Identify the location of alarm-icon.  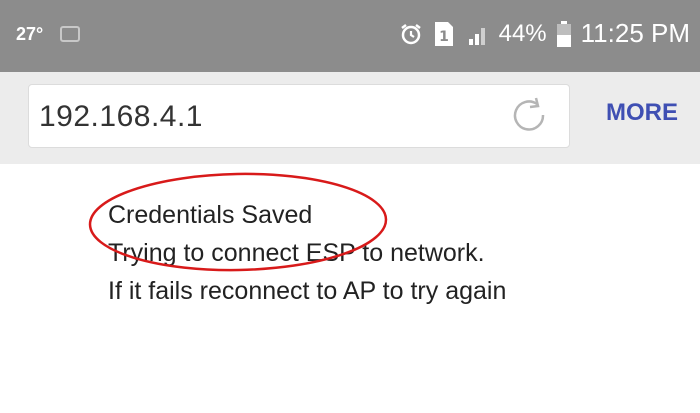
(411, 34).